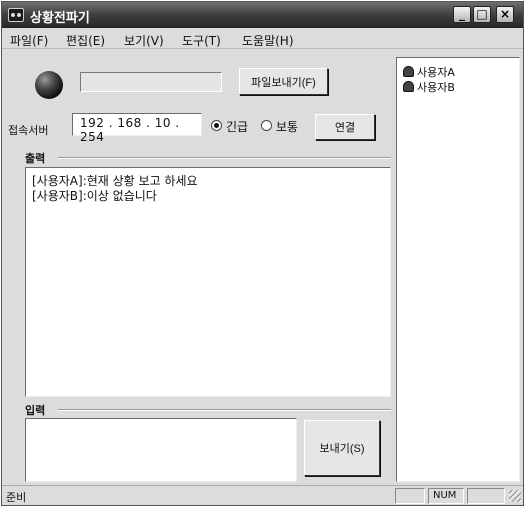 This screenshot has height=509, width=526. I want to click on user-name: 사용자A, so click(436, 72).